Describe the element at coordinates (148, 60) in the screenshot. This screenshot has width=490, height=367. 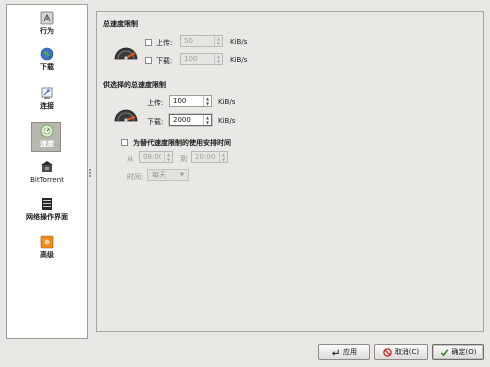
I see `global-download-limit-checkbox` at that location.